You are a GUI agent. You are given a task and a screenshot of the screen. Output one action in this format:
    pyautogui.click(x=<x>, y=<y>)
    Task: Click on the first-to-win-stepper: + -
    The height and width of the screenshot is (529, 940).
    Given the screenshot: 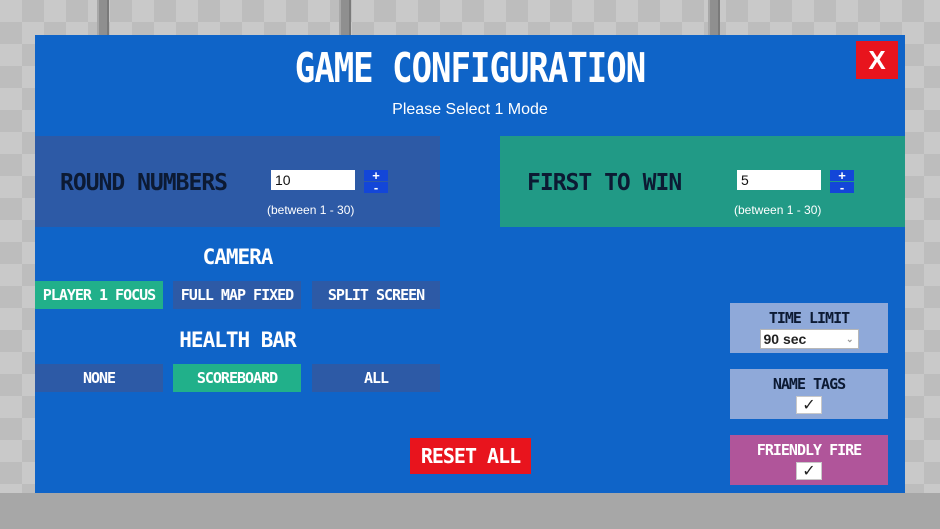 What is the action you would take?
    pyautogui.click(x=842, y=181)
    